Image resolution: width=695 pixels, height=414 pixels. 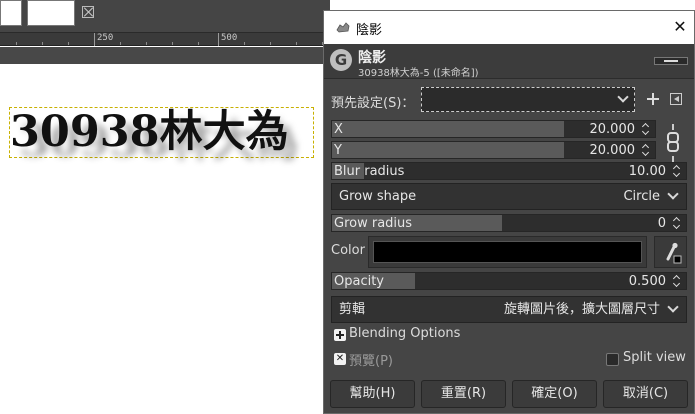 I want to click on x-offset-fill, so click(x=448, y=129).